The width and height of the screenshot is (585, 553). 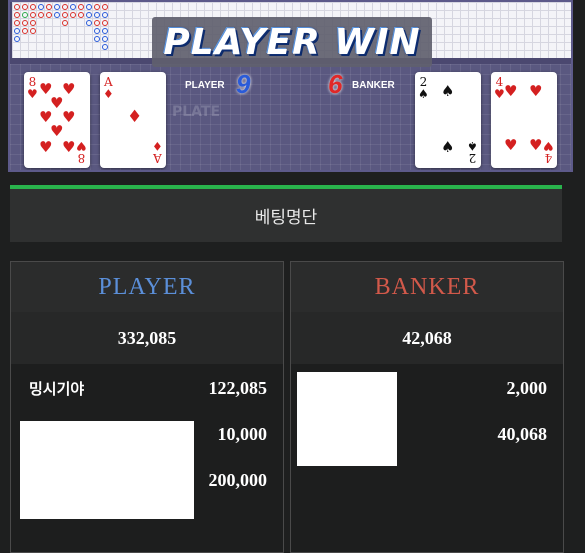 What do you see at coordinates (147, 390) in the screenshot?
I see `list-item: 밍시기야 122,085` at bounding box center [147, 390].